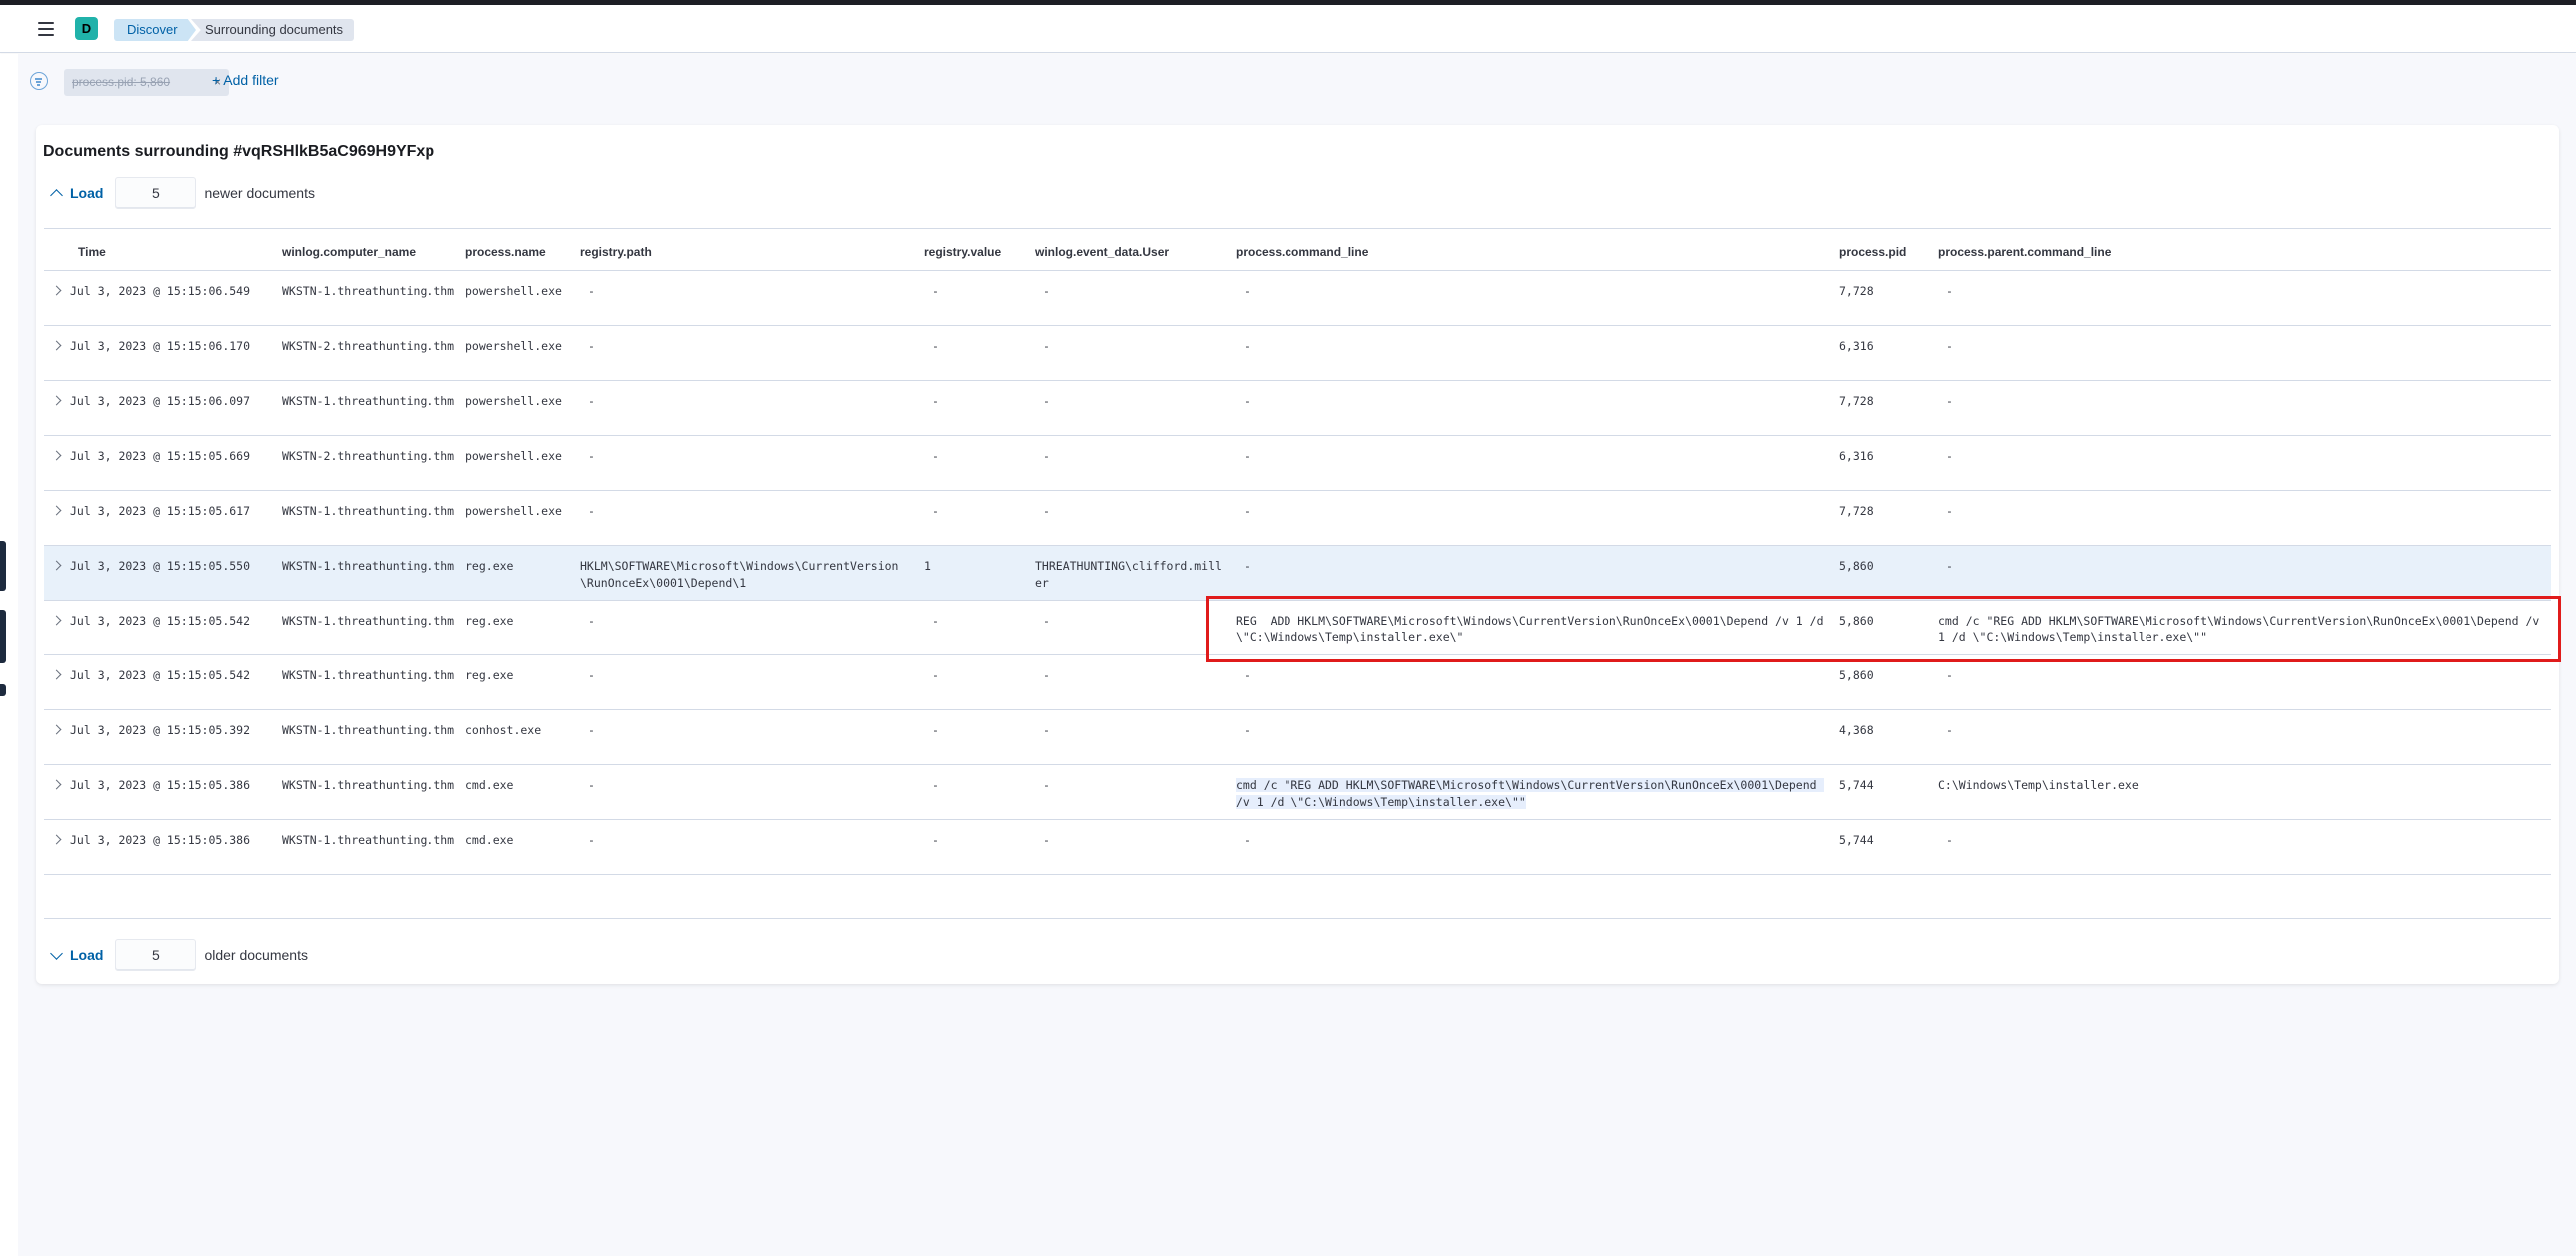 The width and height of the screenshot is (2576, 1256). What do you see at coordinates (1873, 252) in the screenshot?
I see `column-header: process.pid` at bounding box center [1873, 252].